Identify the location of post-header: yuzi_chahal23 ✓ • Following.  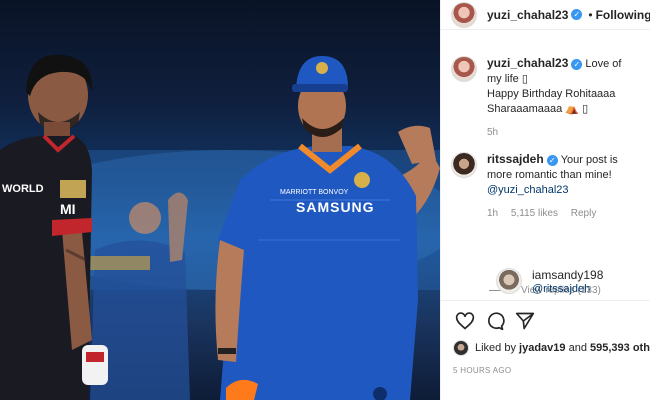
(545, 15).